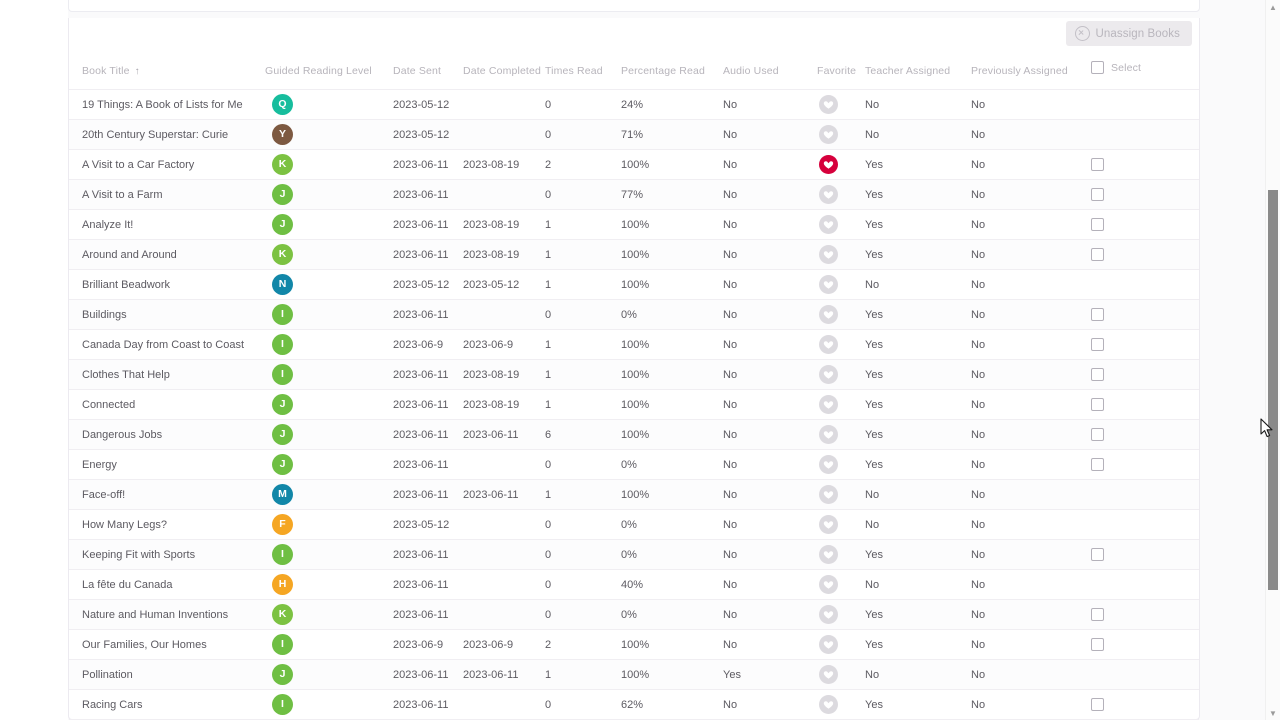 The image size is (1280, 720). I want to click on column-header-previously-assigned: Previously Assigned, so click(1031, 70).